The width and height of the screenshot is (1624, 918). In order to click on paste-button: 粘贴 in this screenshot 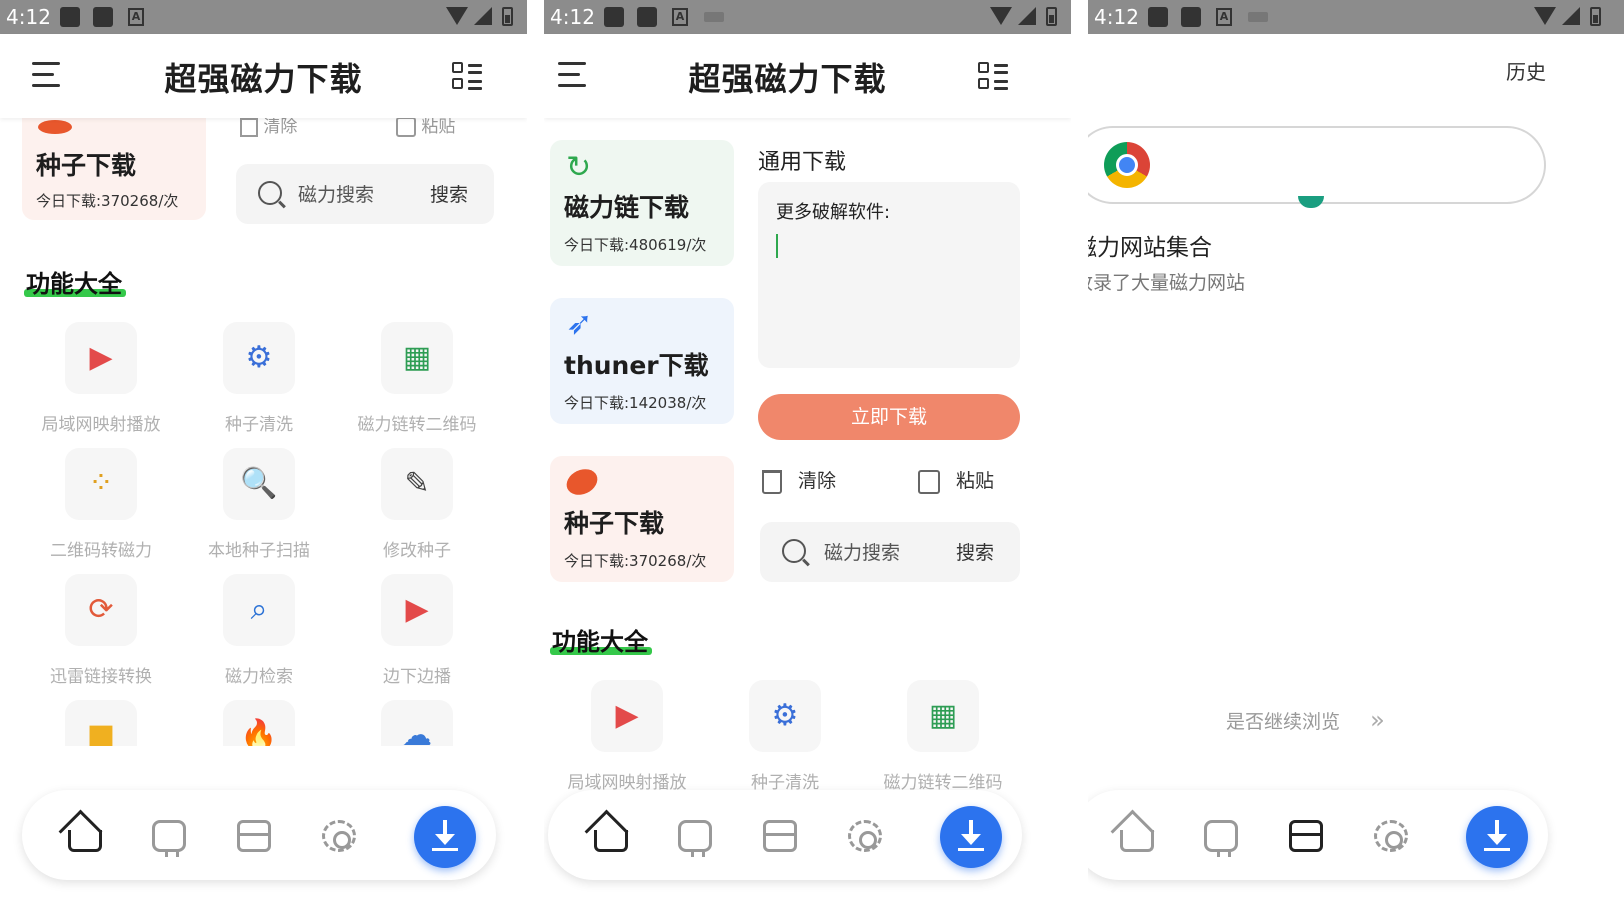, I will do `click(956, 480)`.